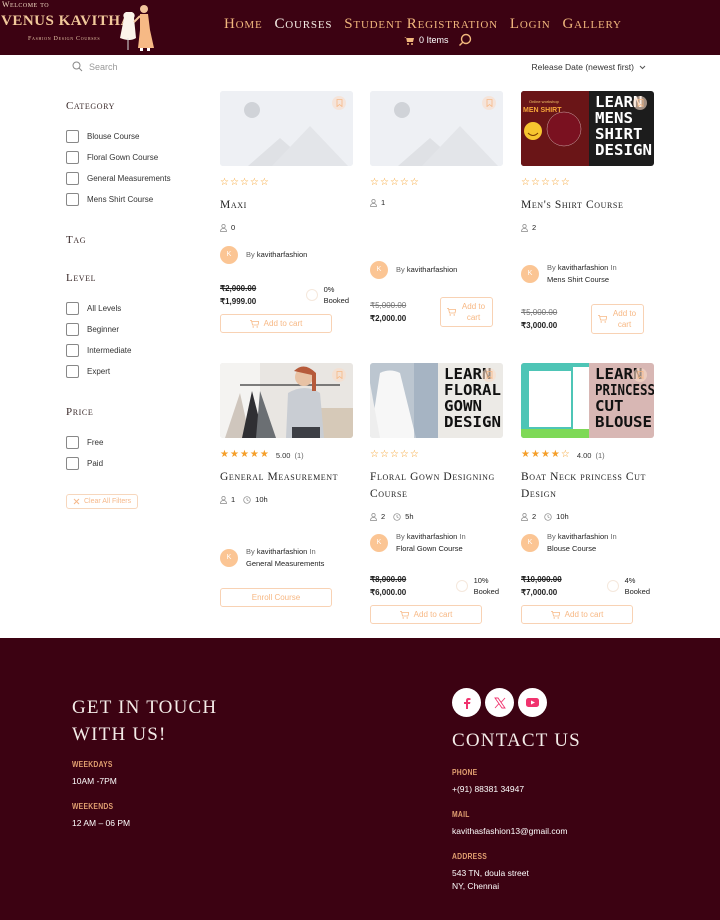  Describe the element at coordinates (276, 597) in the screenshot. I see `enroll-course-button: Enroll Course` at that location.